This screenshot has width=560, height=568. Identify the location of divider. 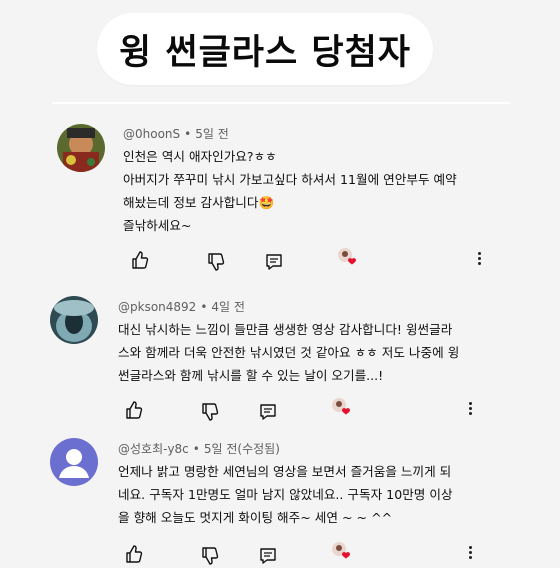
(281, 103).